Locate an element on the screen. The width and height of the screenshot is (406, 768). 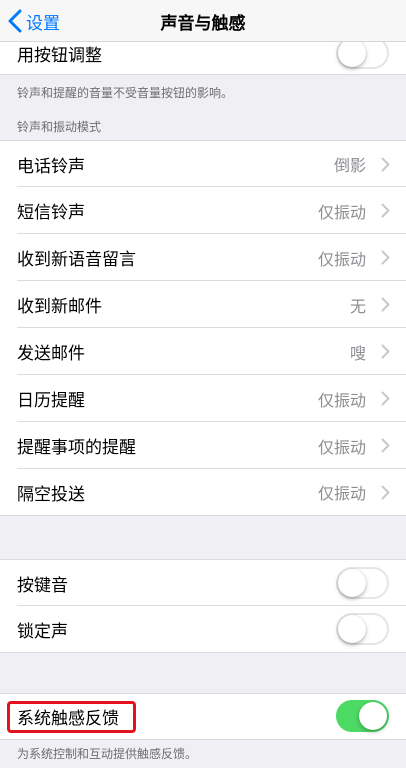
ringtone-item-label: 日历提醒 is located at coordinates (51, 401).